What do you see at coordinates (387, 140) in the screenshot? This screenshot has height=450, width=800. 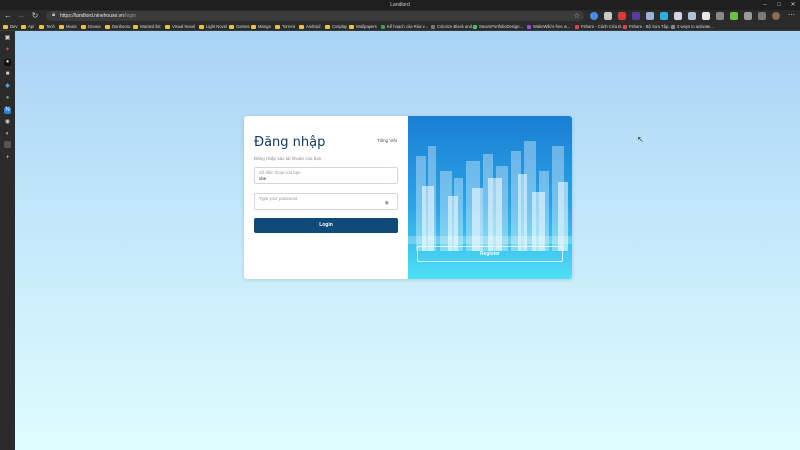 I see `language-selector: Tiếng Việt` at bounding box center [387, 140].